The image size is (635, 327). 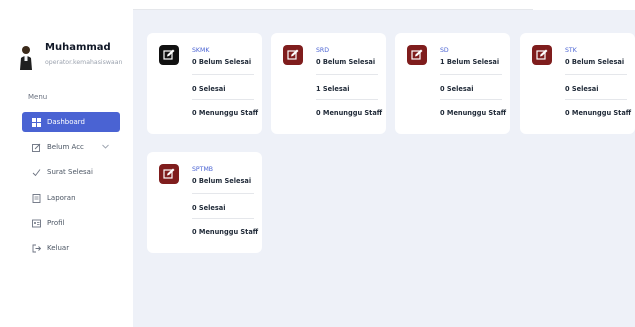 What do you see at coordinates (84, 62) in the screenshot?
I see `user-role: operator.kemahasiswaan` at bounding box center [84, 62].